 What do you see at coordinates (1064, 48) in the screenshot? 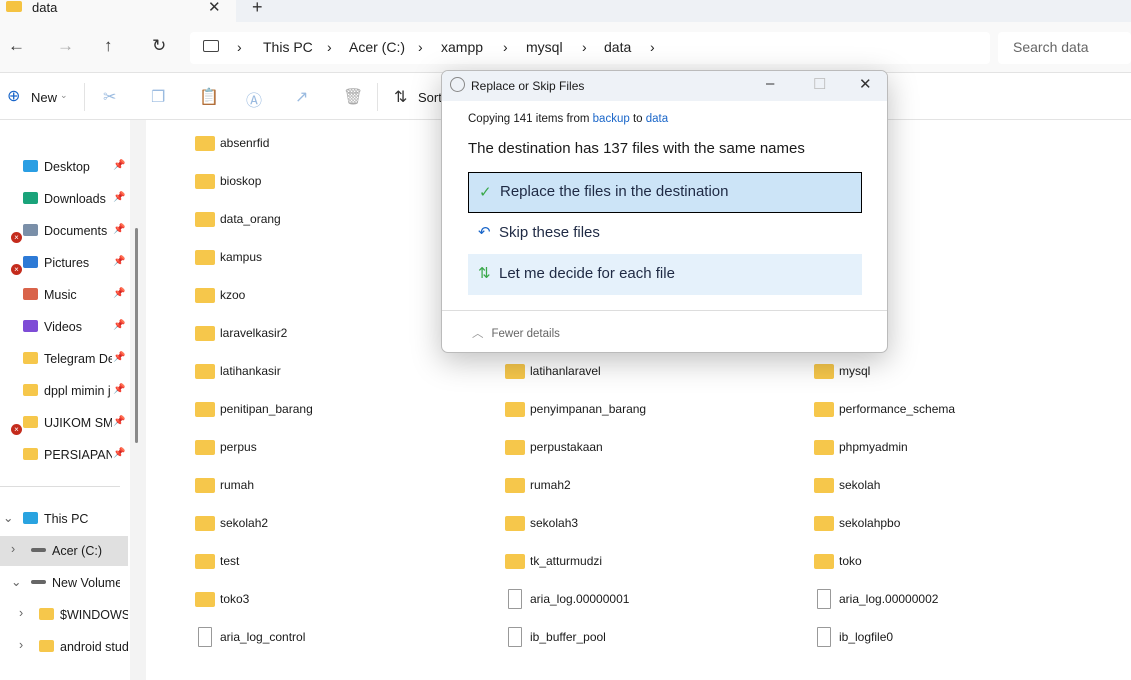
I see `search-input: Search data` at bounding box center [1064, 48].